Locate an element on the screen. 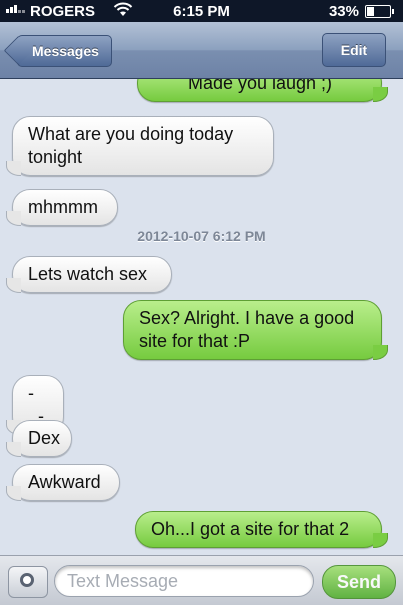 Image resolution: width=403 pixels, height=605 pixels. message-text: Awkward is located at coordinates (64, 482).